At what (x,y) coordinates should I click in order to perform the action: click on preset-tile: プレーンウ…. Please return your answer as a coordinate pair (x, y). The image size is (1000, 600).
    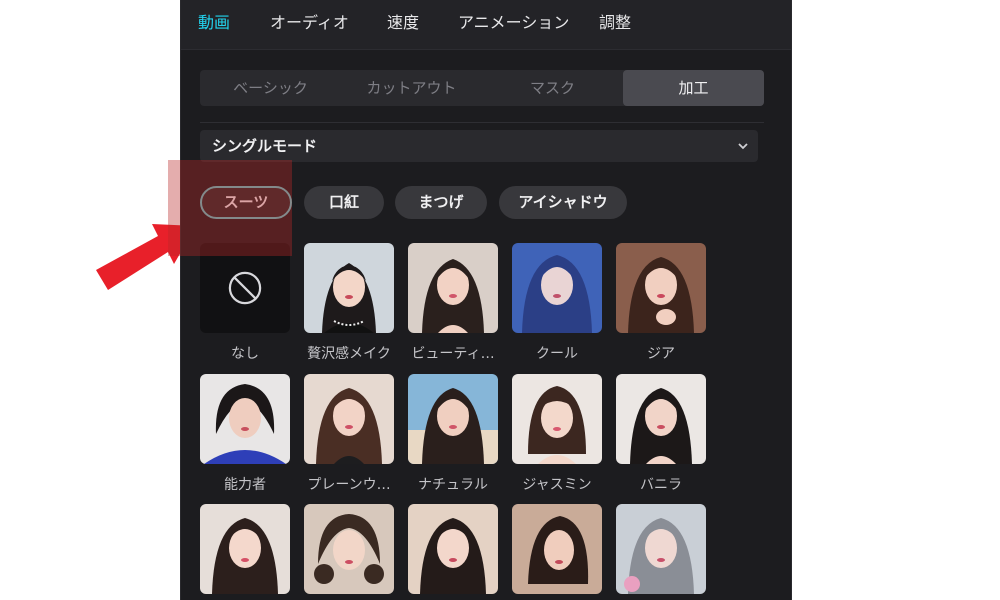
    Looking at the image, I should click on (349, 434).